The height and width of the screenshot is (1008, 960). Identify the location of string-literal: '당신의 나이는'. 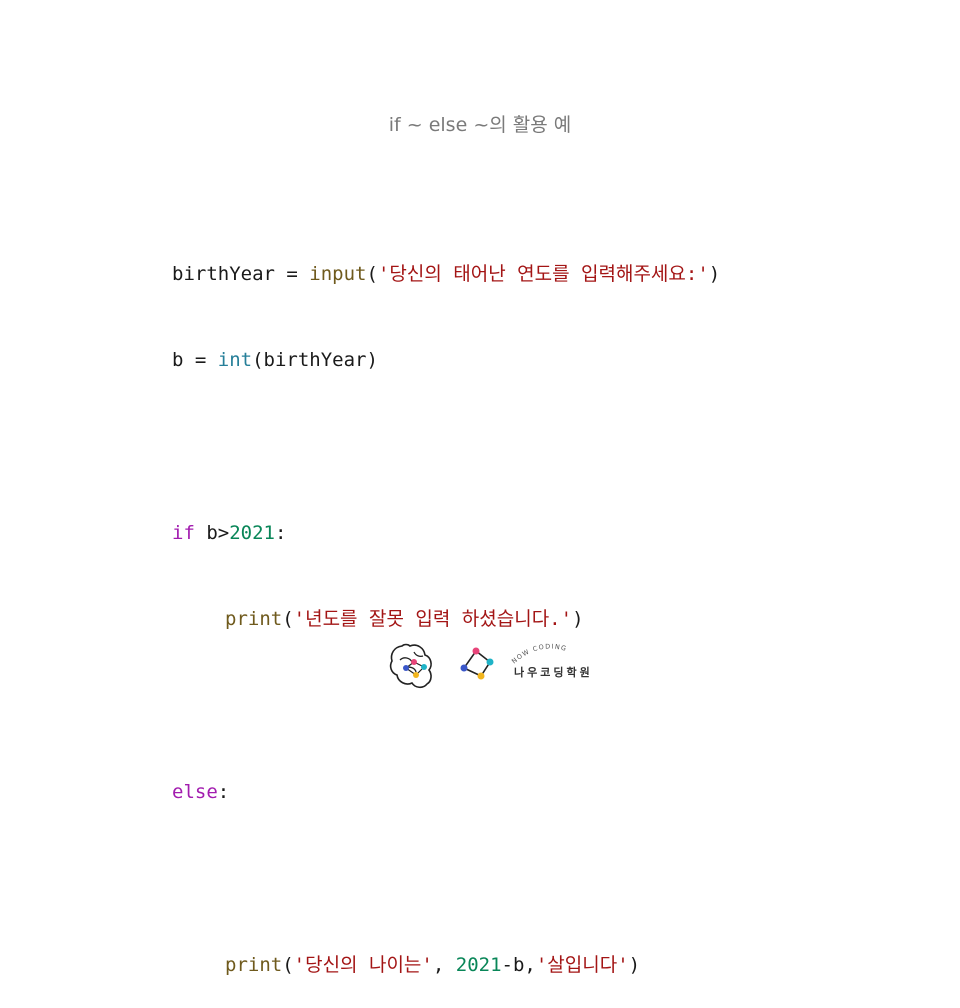
(363, 964).